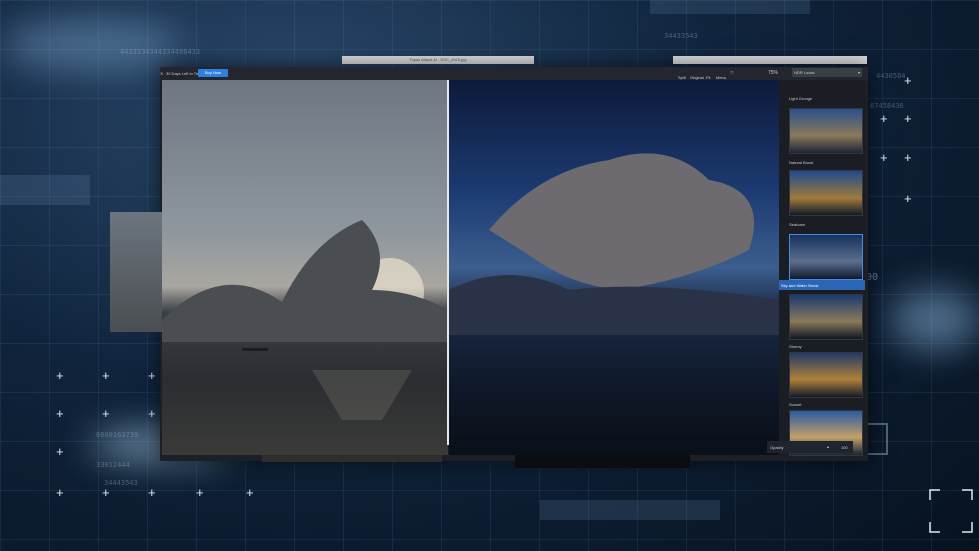  What do you see at coordinates (801, 162) in the screenshot?
I see `preset-label: Natural Boost` at bounding box center [801, 162].